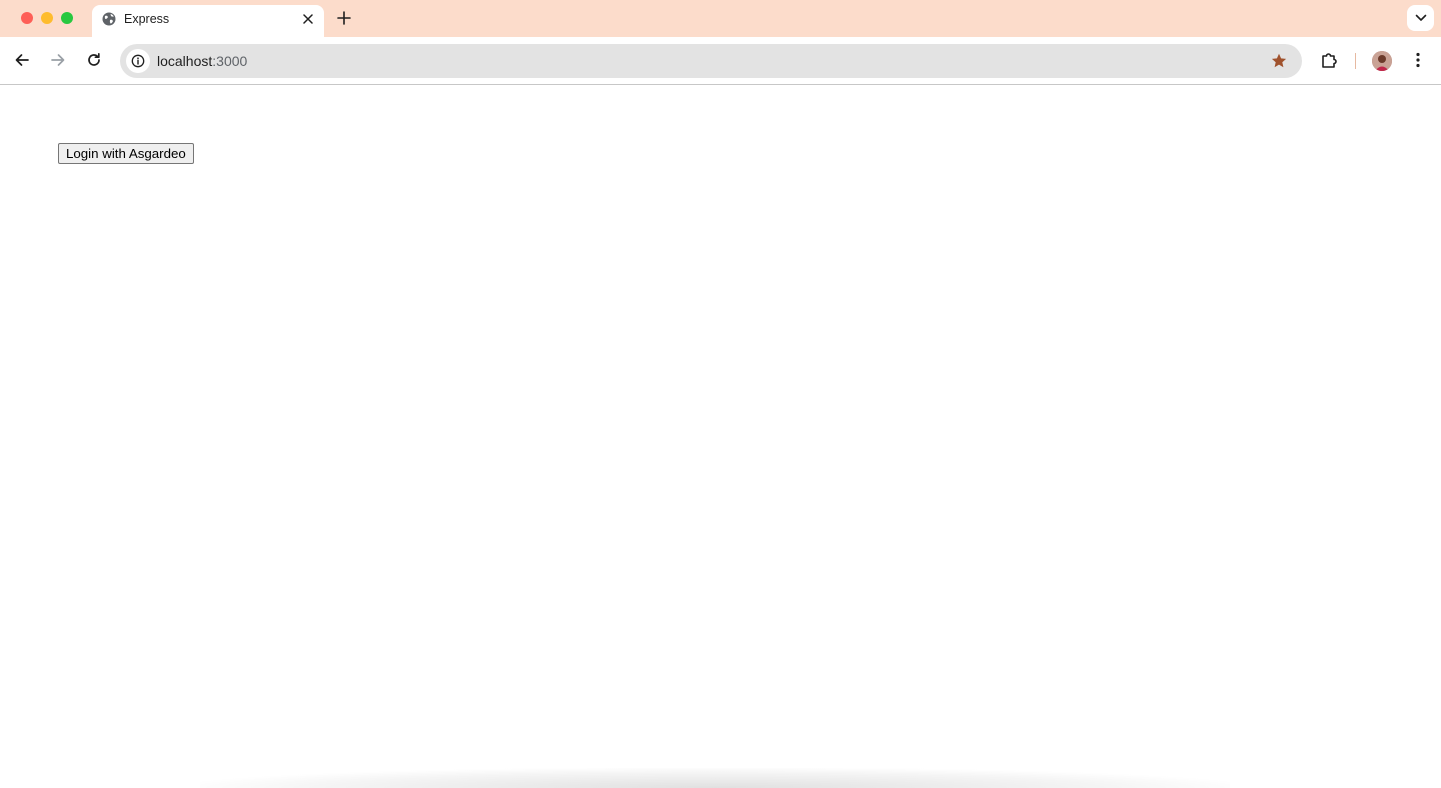 The image size is (1441, 788). What do you see at coordinates (308, 19) in the screenshot?
I see `close-icon` at bounding box center [308, 19].